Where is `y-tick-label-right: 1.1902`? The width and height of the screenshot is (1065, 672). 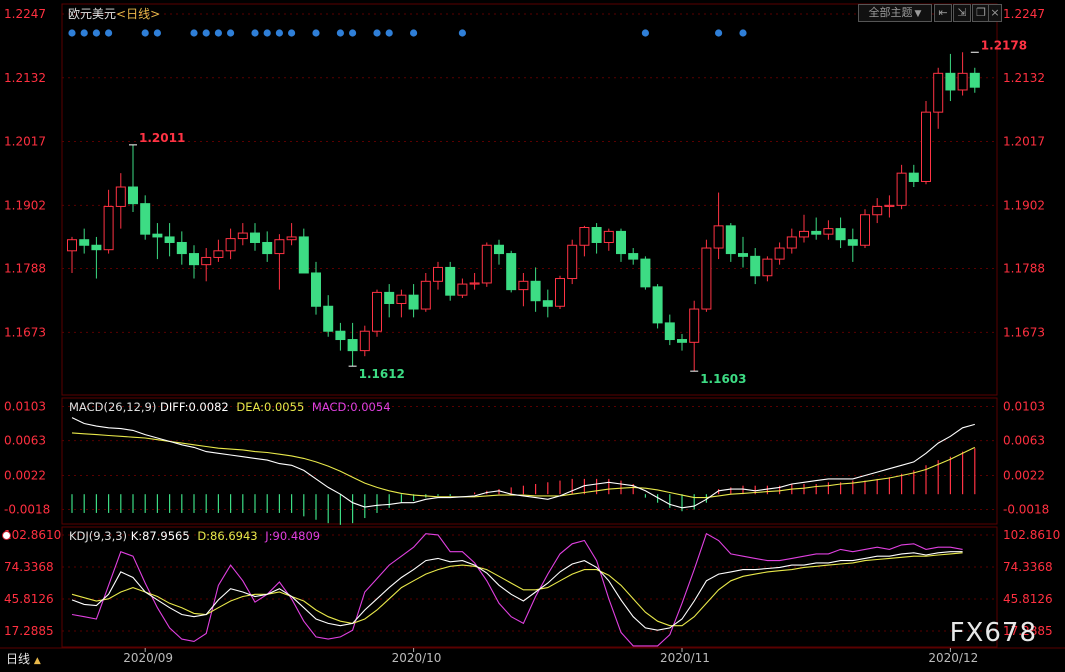
y-tick-label-right: 1.1902 is located at coordinates (1024, 205).